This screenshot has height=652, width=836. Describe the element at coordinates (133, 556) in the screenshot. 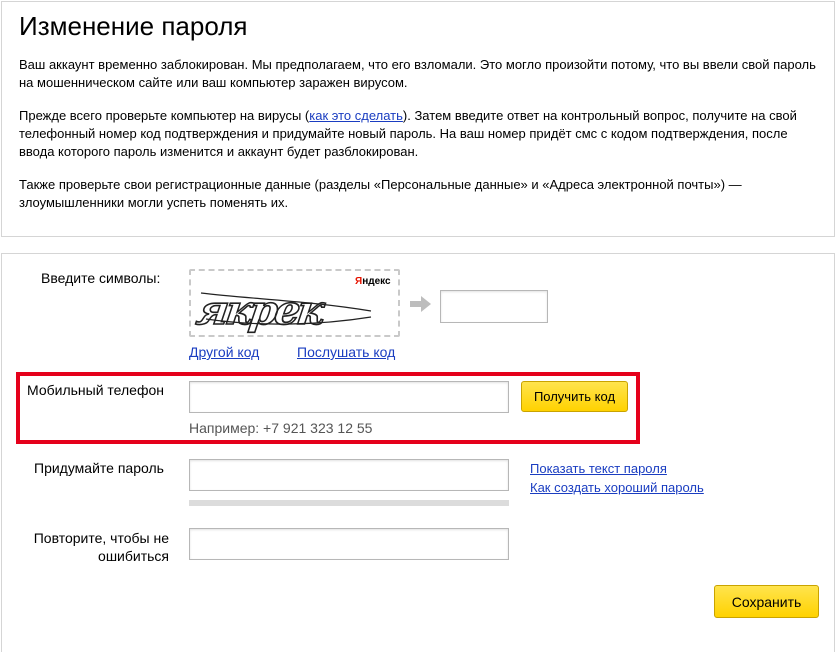

I see `repeat-label-line2: ошибиться` at that location.